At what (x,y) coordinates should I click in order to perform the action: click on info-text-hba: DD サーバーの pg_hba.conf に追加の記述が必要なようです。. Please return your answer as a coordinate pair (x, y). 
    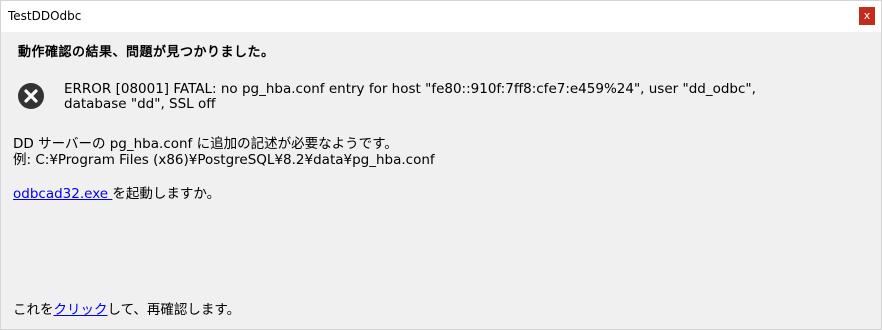
    Looking at the image, I should click on (205, 144).